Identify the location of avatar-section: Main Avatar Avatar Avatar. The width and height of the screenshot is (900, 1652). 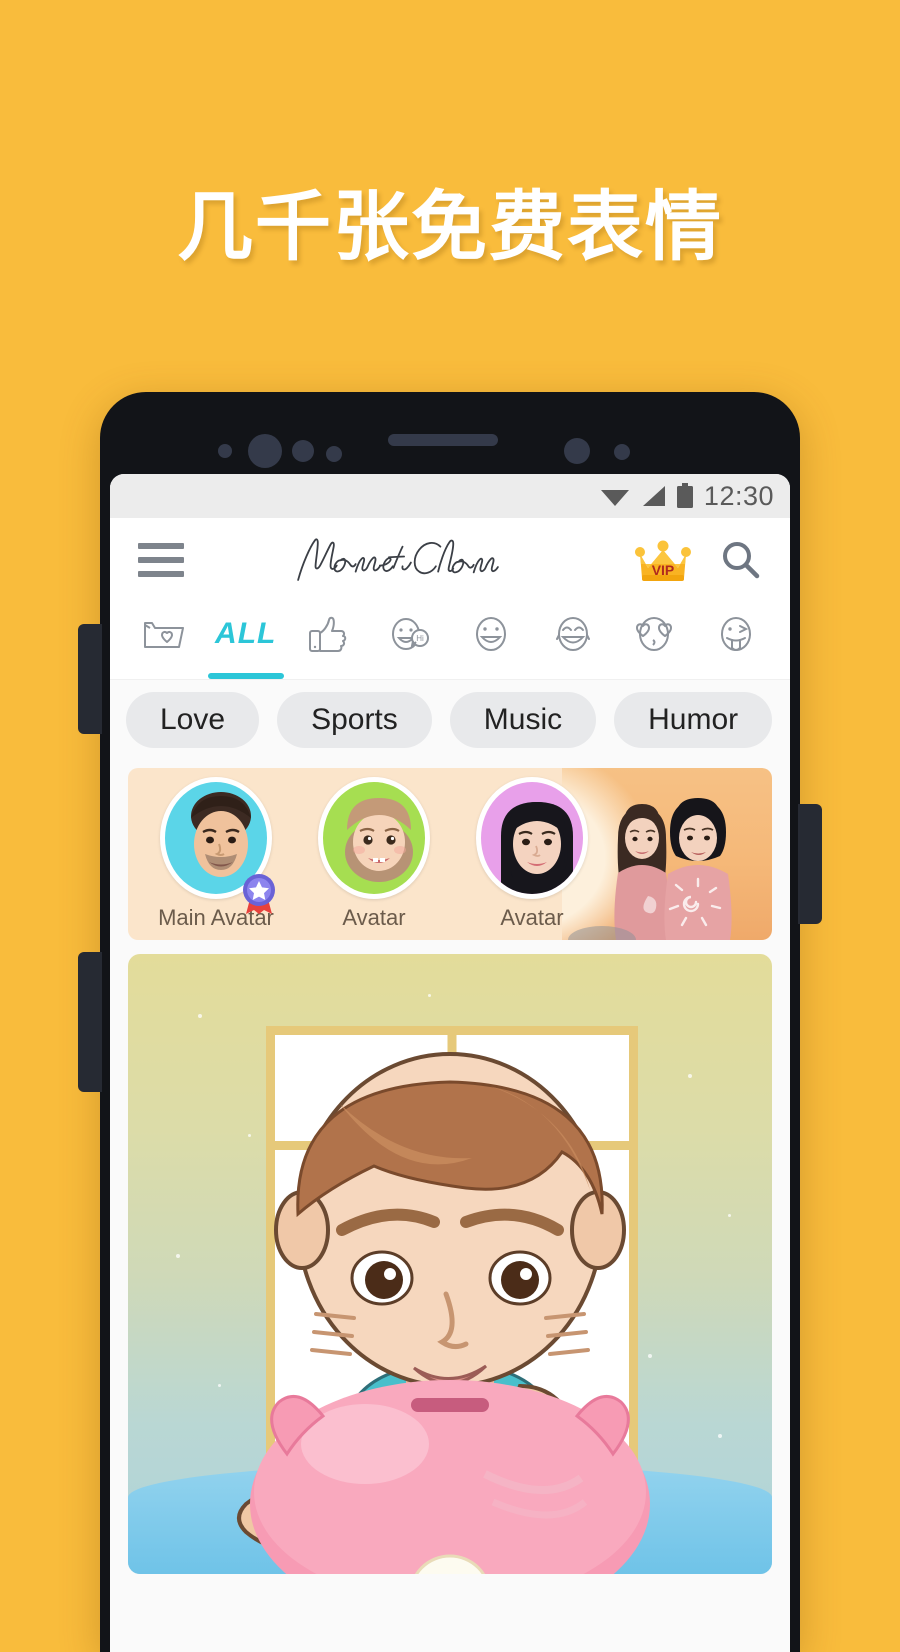
(450, 850).